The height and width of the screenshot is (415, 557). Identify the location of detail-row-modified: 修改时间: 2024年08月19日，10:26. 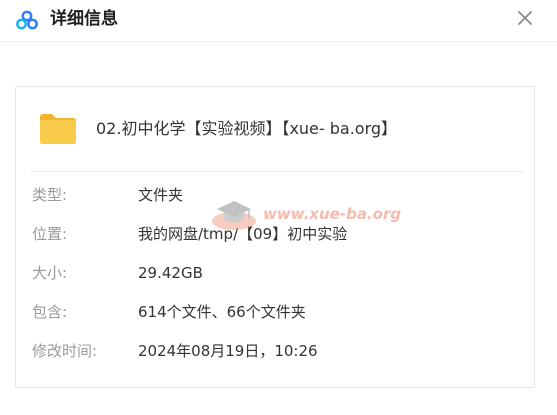
(279, 351).